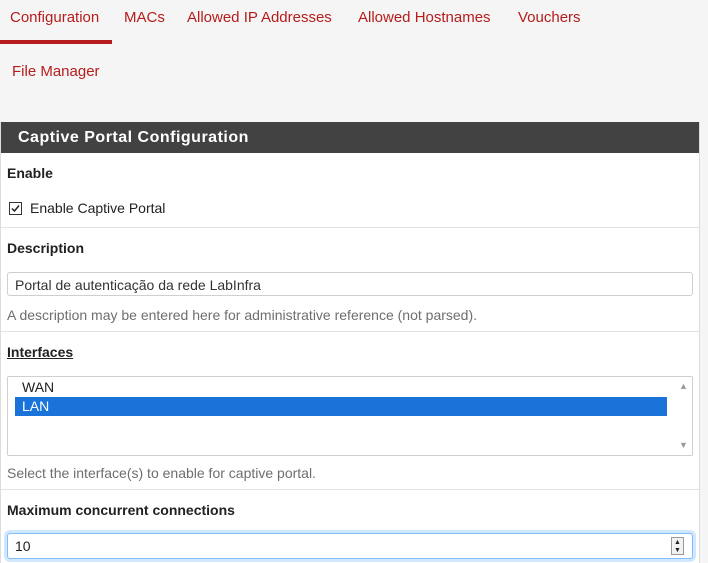 Image resolution: width=708 pixels, height=563 pixels. What do you see at coordinates (121, 510) in the screenshot?
I see `max-connections-label: Maximum concurrent connections` at bounding box center [121, 510].